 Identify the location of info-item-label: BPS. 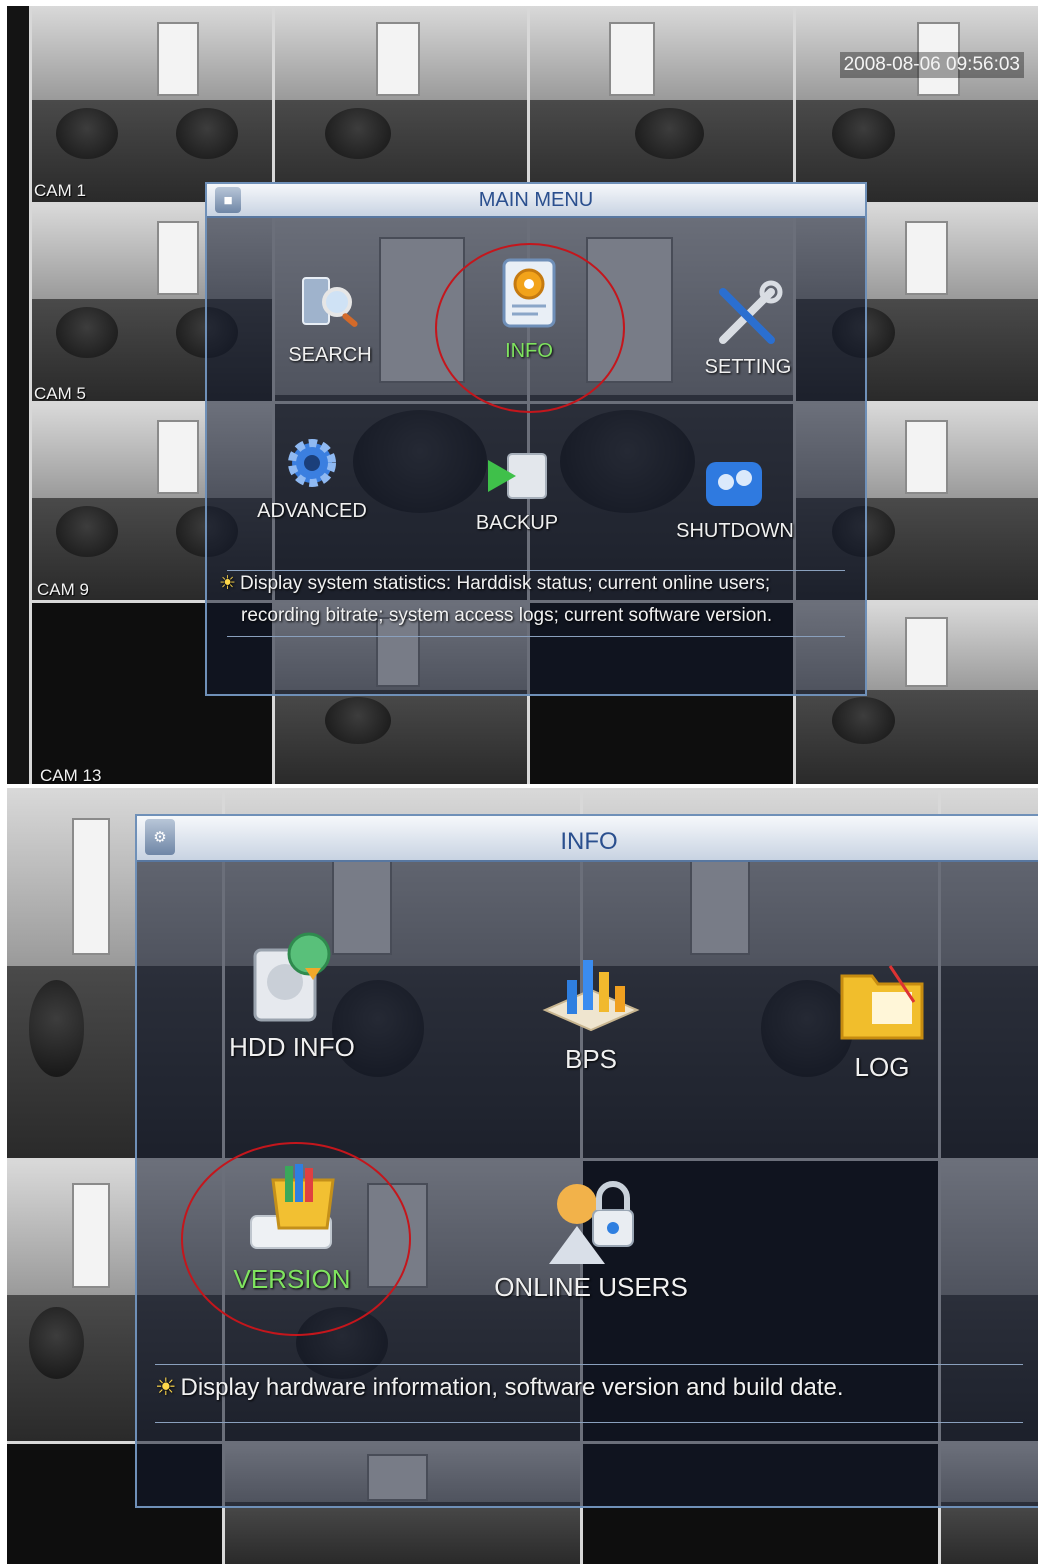
(591, 1059).